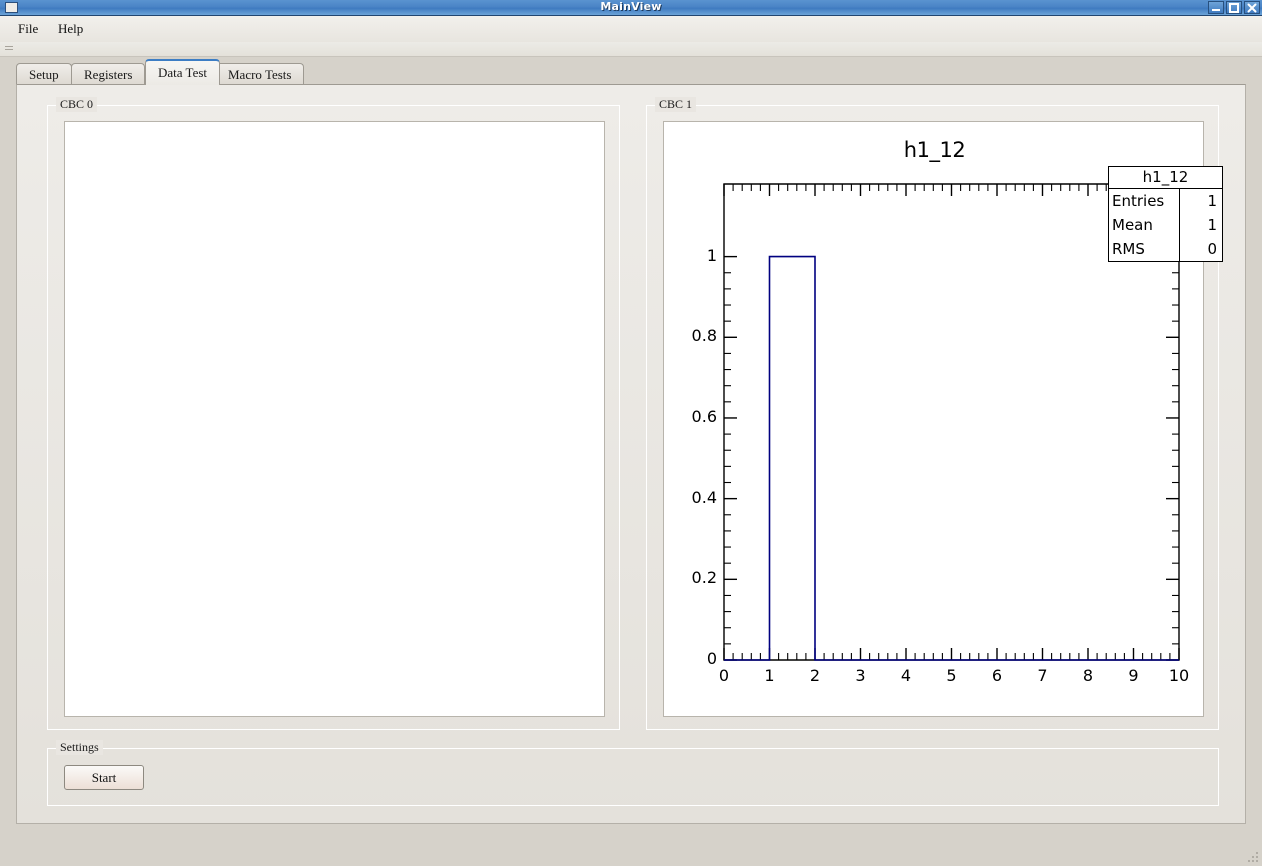 This screenshot has height=866, width=1262. What do you see at coordinates (951, 675) in the screenshot?
I see `x-tick-label: 5` at bounding box center [951, 675].